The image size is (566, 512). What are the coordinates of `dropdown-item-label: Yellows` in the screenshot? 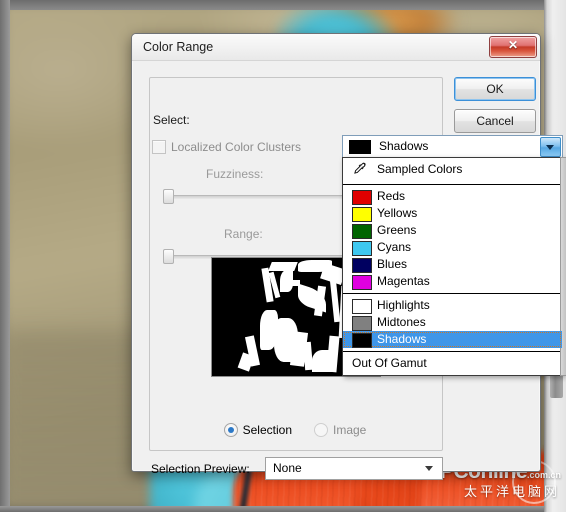 It's located at (397, 213).